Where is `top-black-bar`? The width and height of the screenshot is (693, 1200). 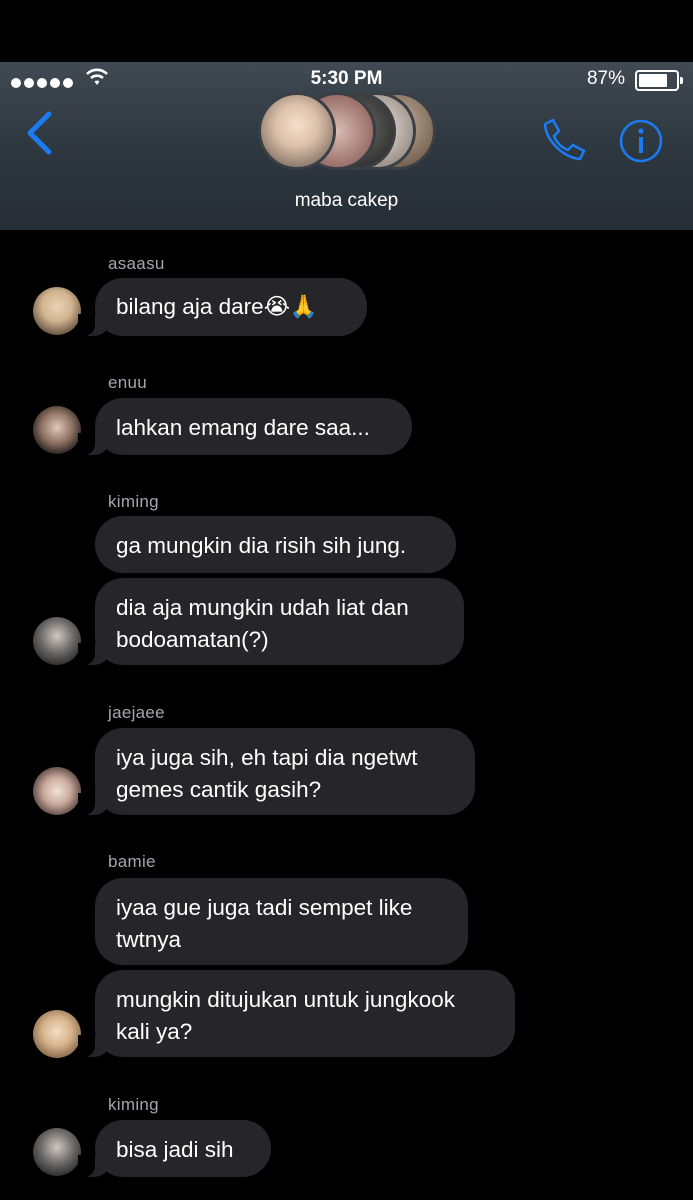 top-black-bar is located at coordinates (346, 31).